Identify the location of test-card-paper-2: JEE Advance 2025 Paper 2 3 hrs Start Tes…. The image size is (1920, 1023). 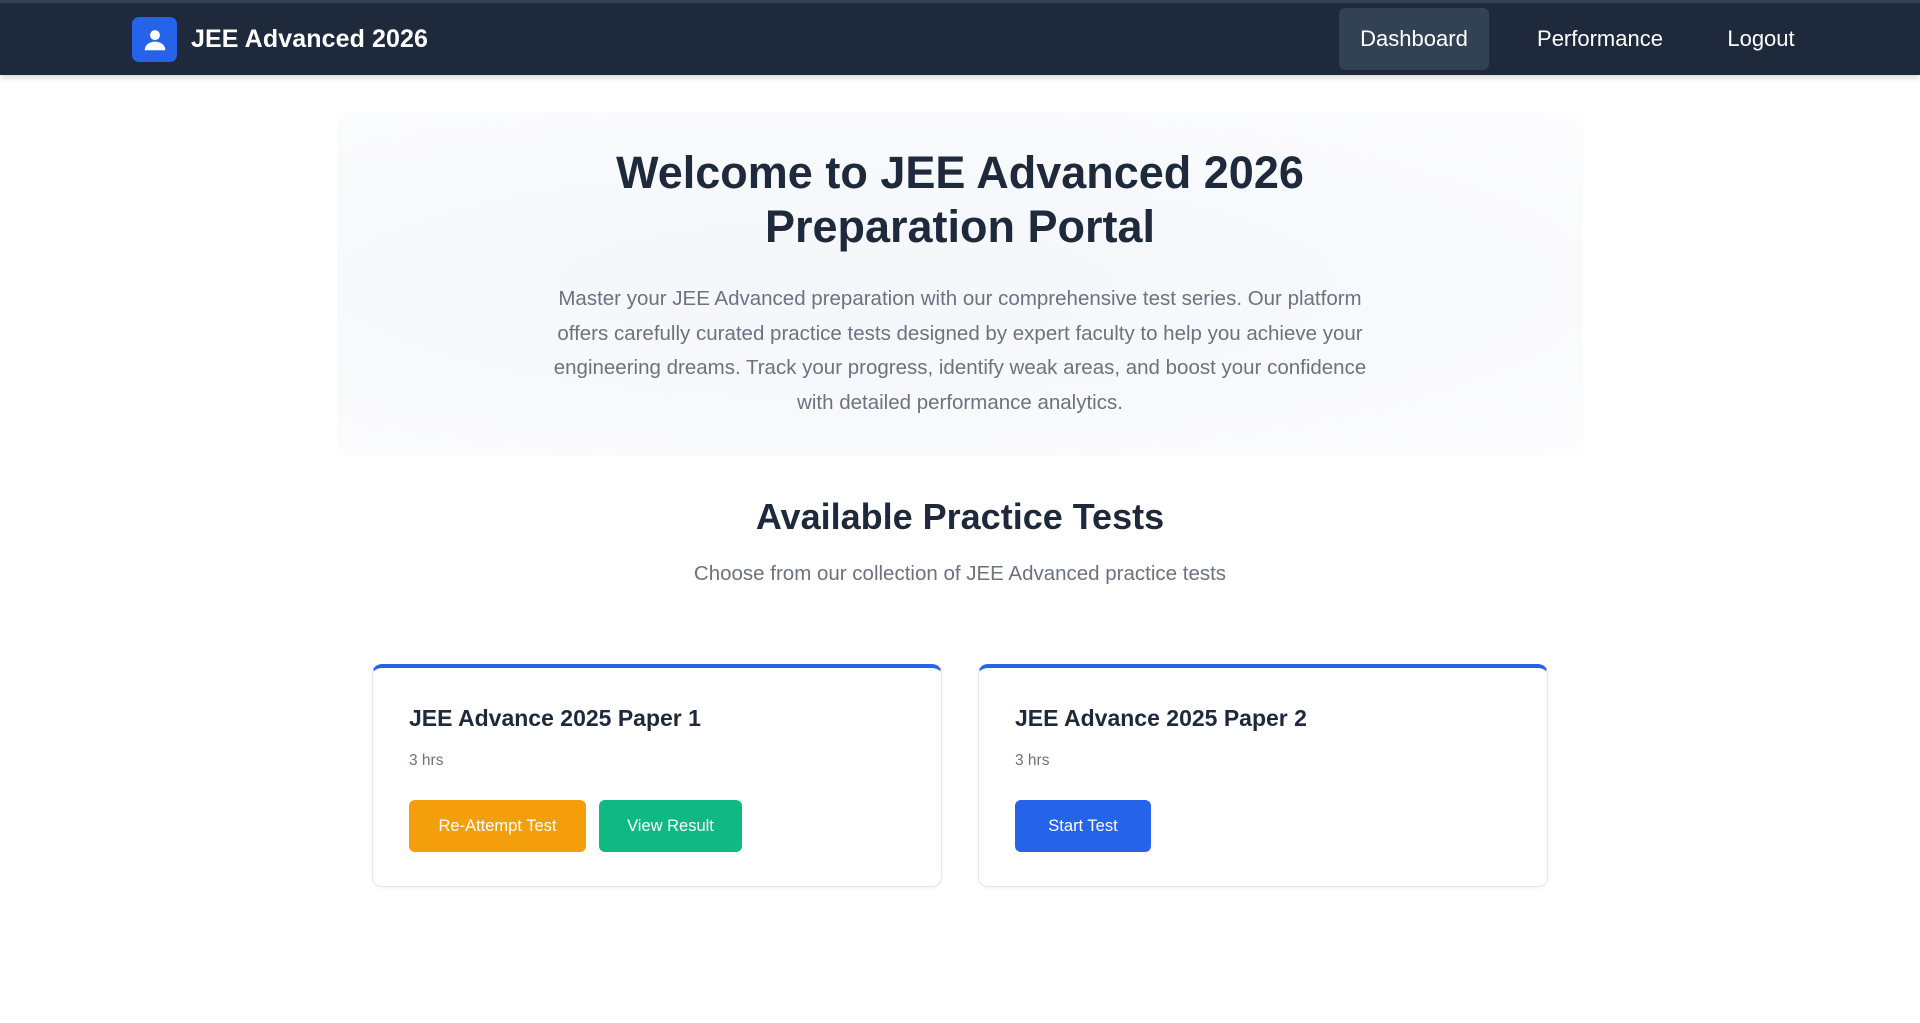
(1263, 775).